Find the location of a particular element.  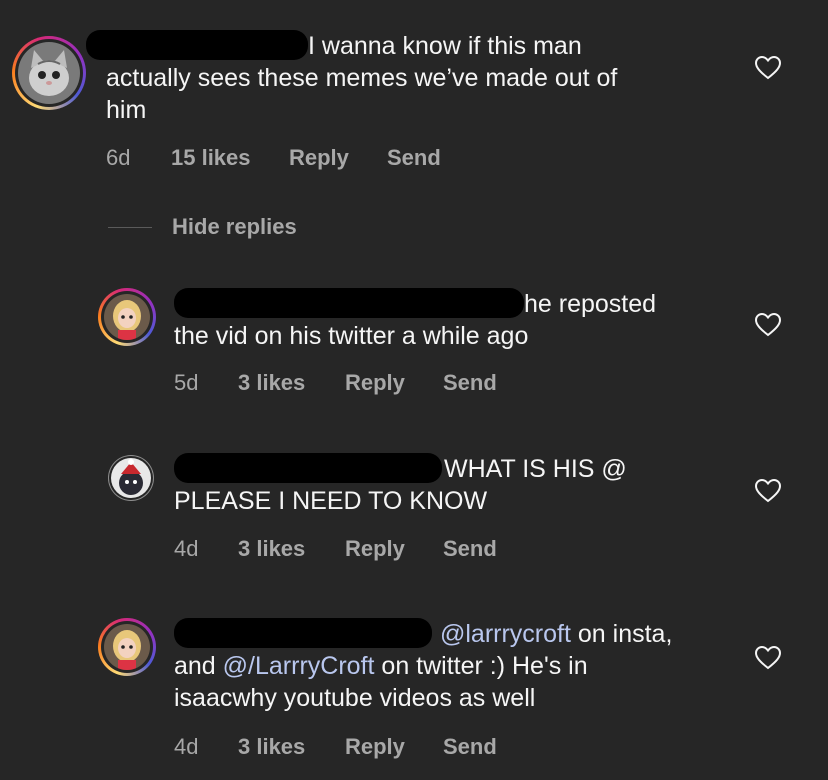

comment-time: 6d is located at coordinates (118, 157).